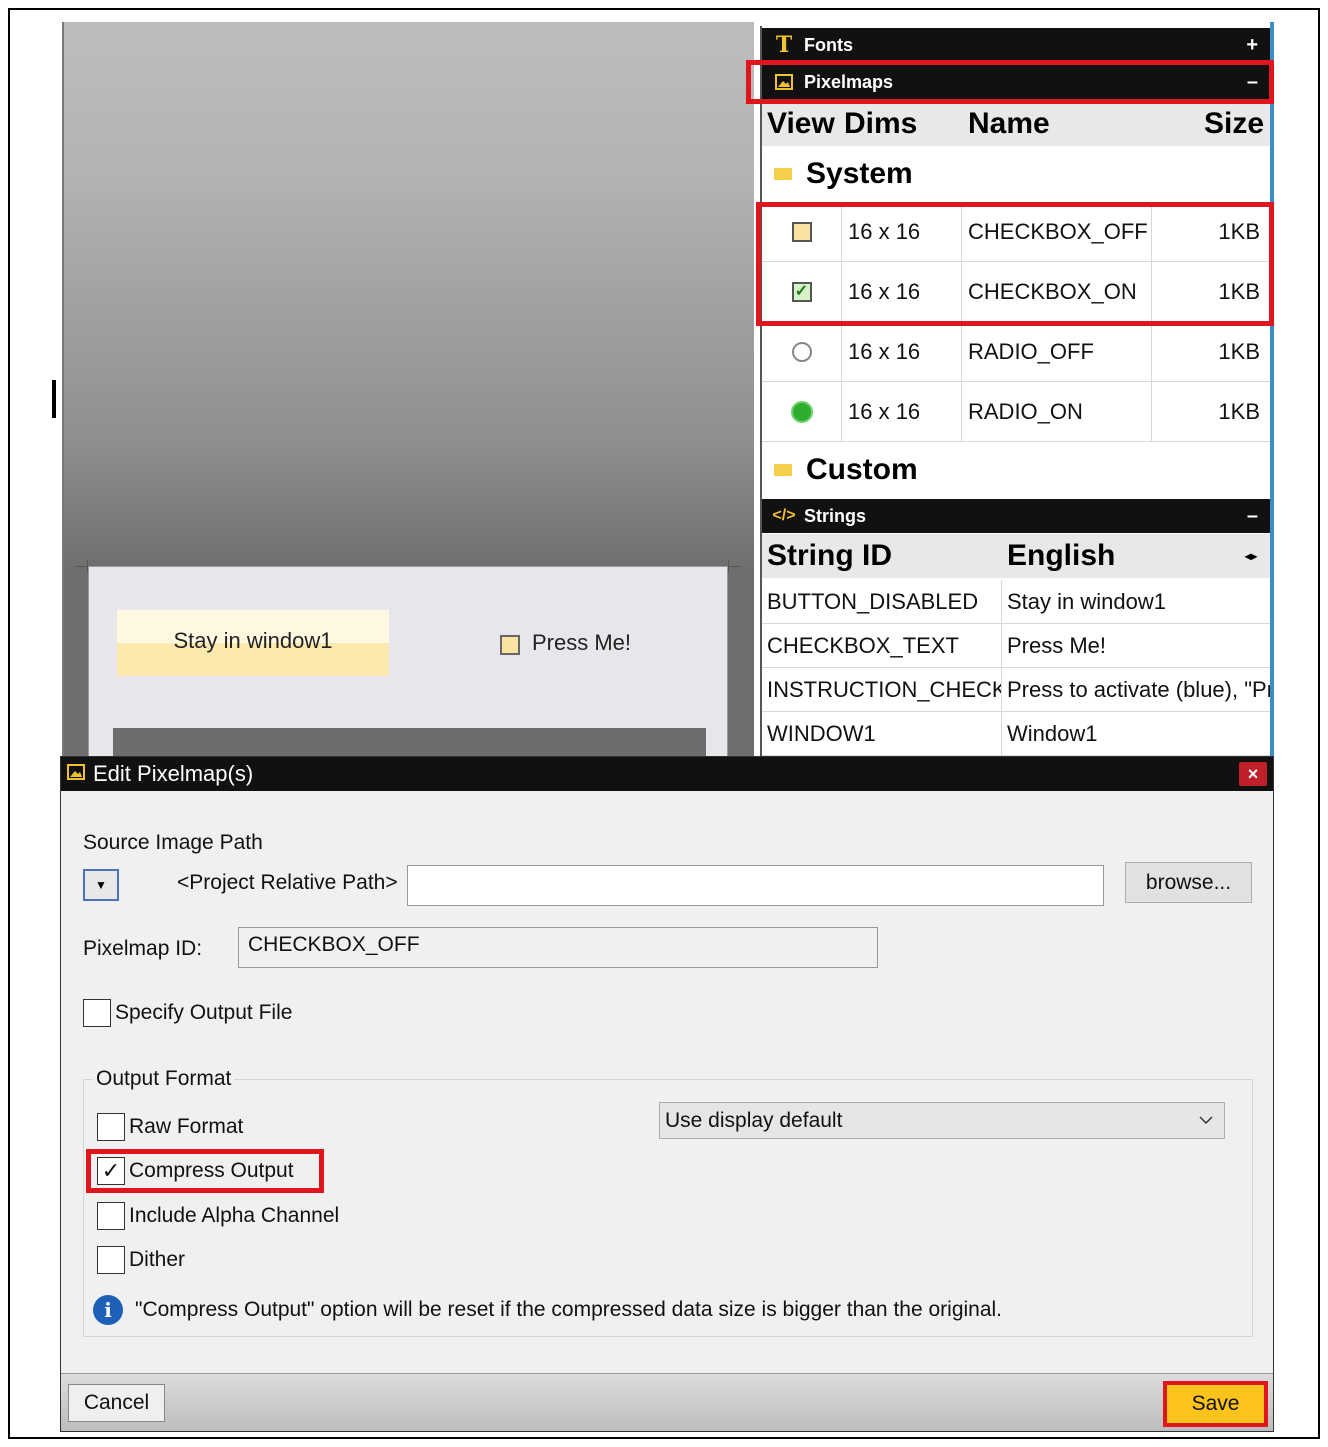  Describe the element at coordinates (204, 1012) in the screenshot. I see `checkbox-label: Specify Output File` at that location.